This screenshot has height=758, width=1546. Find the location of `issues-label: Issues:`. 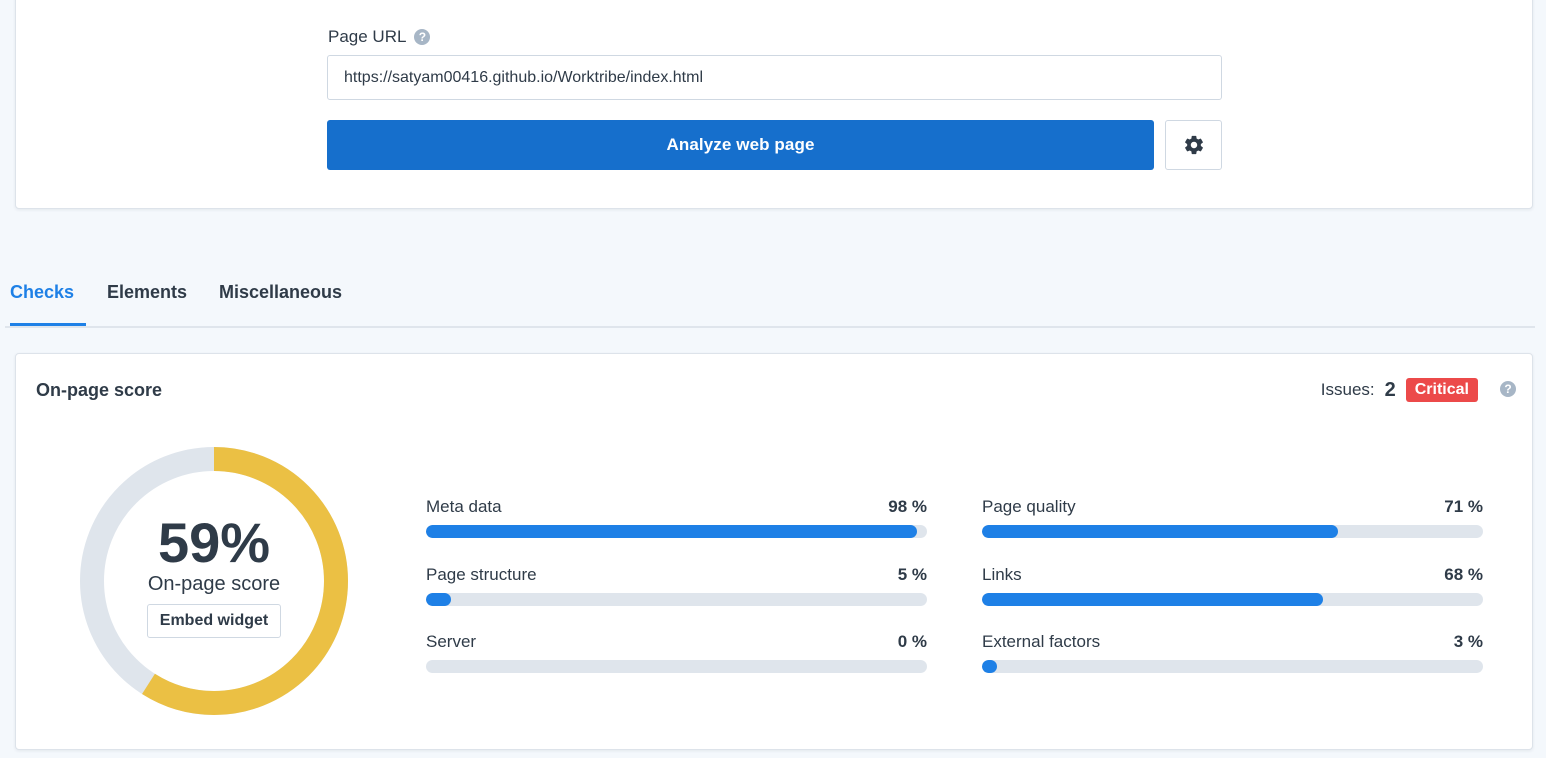

issues-label: Issues: is located at coordinates (1347, 389).